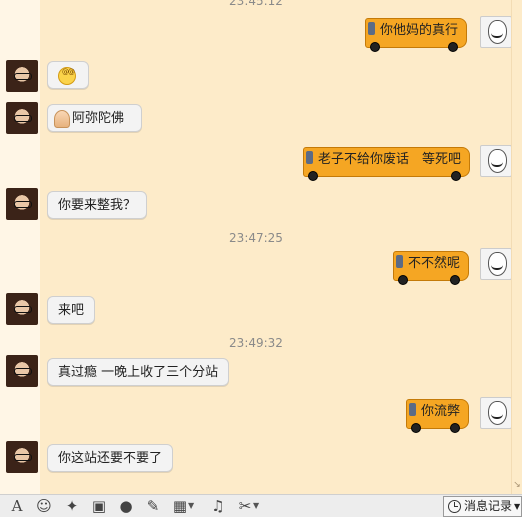  What do you see at coordinates (256, 238) in the screenshot?
I see `timestamp: 23:47:25` at bounding box center [256, 238].